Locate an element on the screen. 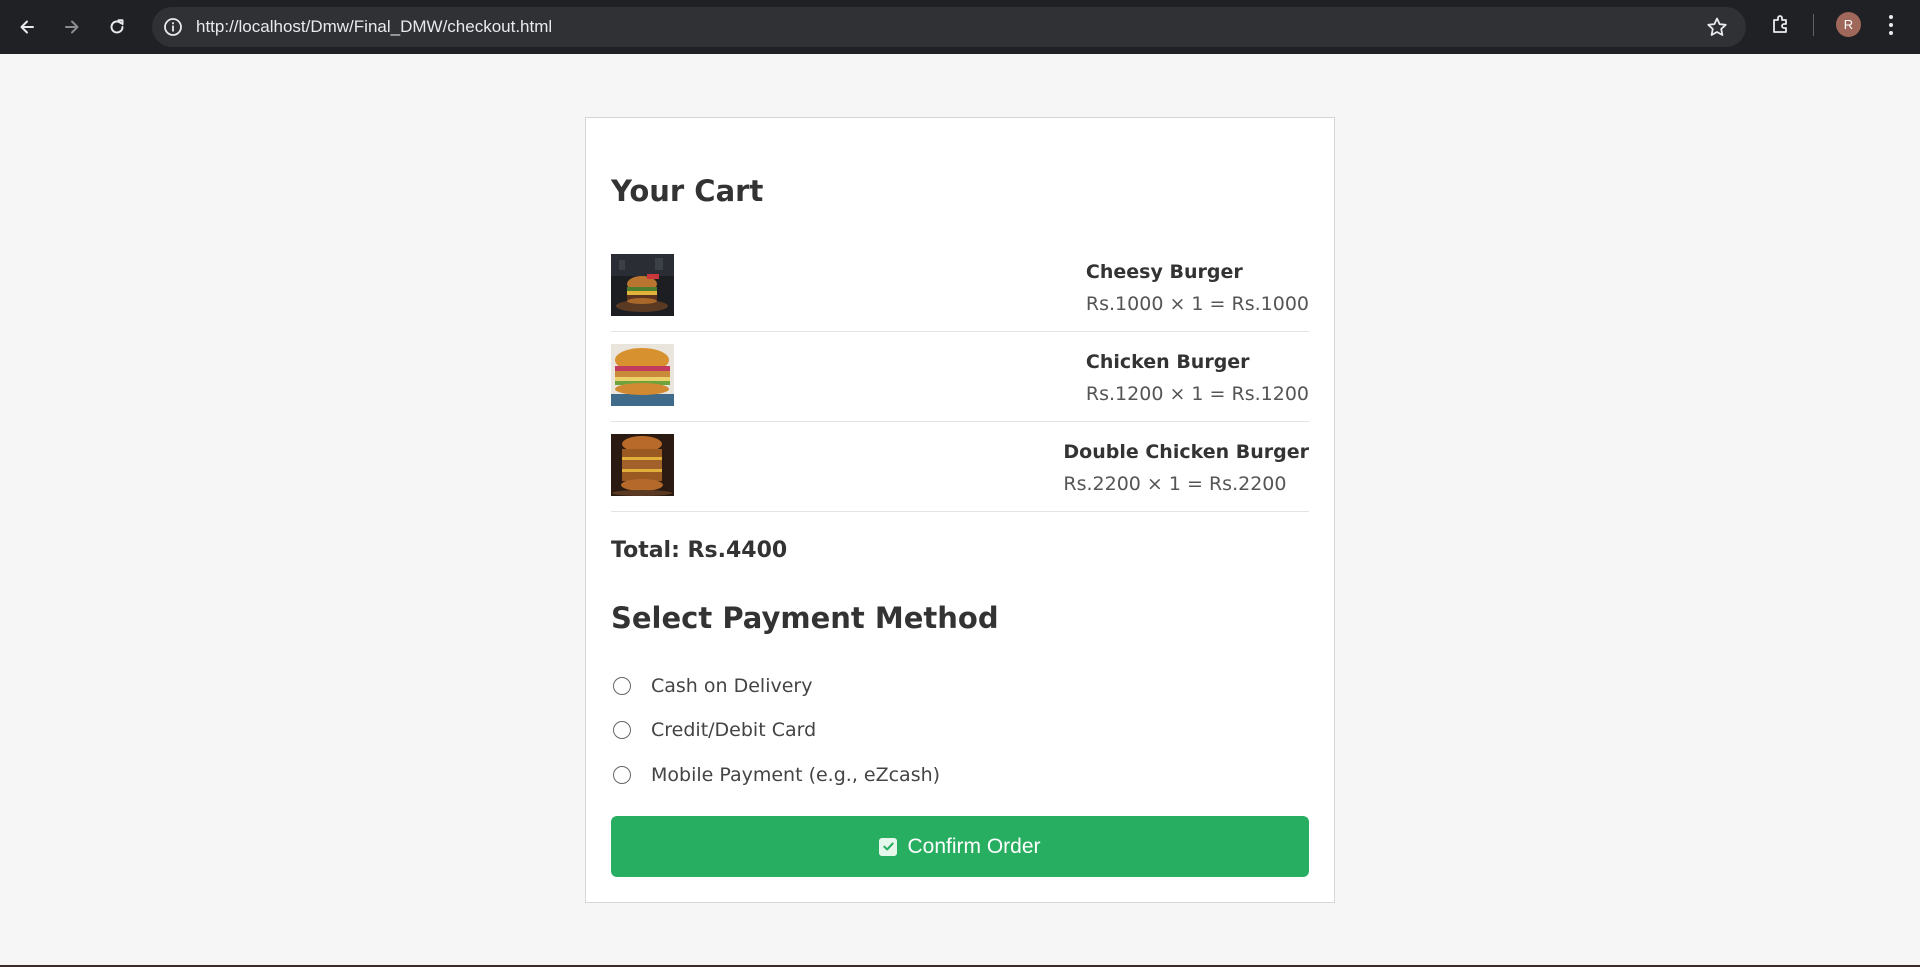  cart-item-price: Rs.2200 × 1 = Rs.2200 is located at coordinates (1175, 484).